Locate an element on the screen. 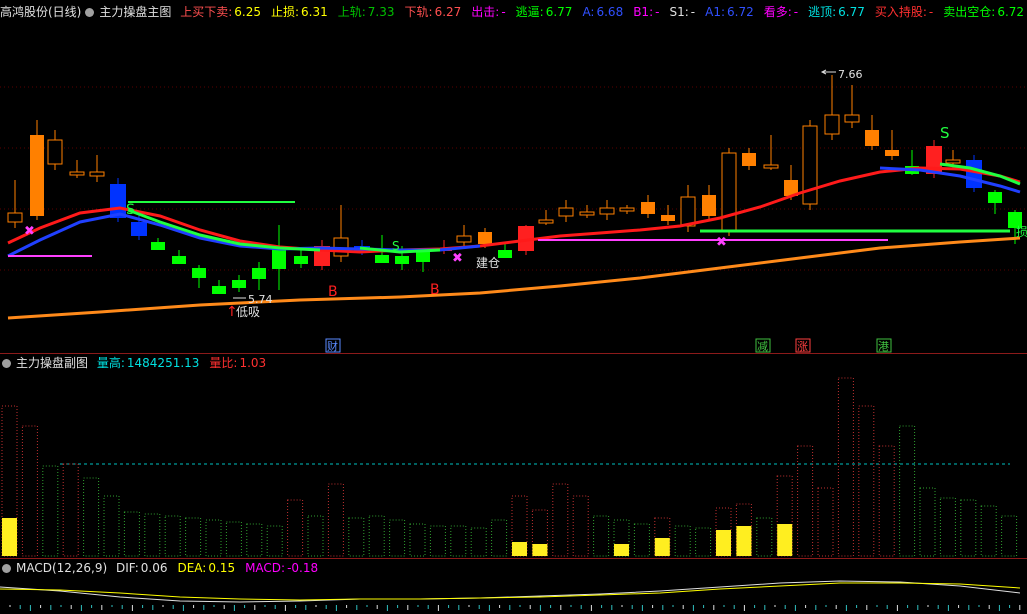 The image size is (1027, 614). macd-dif-line is located at coordinates (510, 591).